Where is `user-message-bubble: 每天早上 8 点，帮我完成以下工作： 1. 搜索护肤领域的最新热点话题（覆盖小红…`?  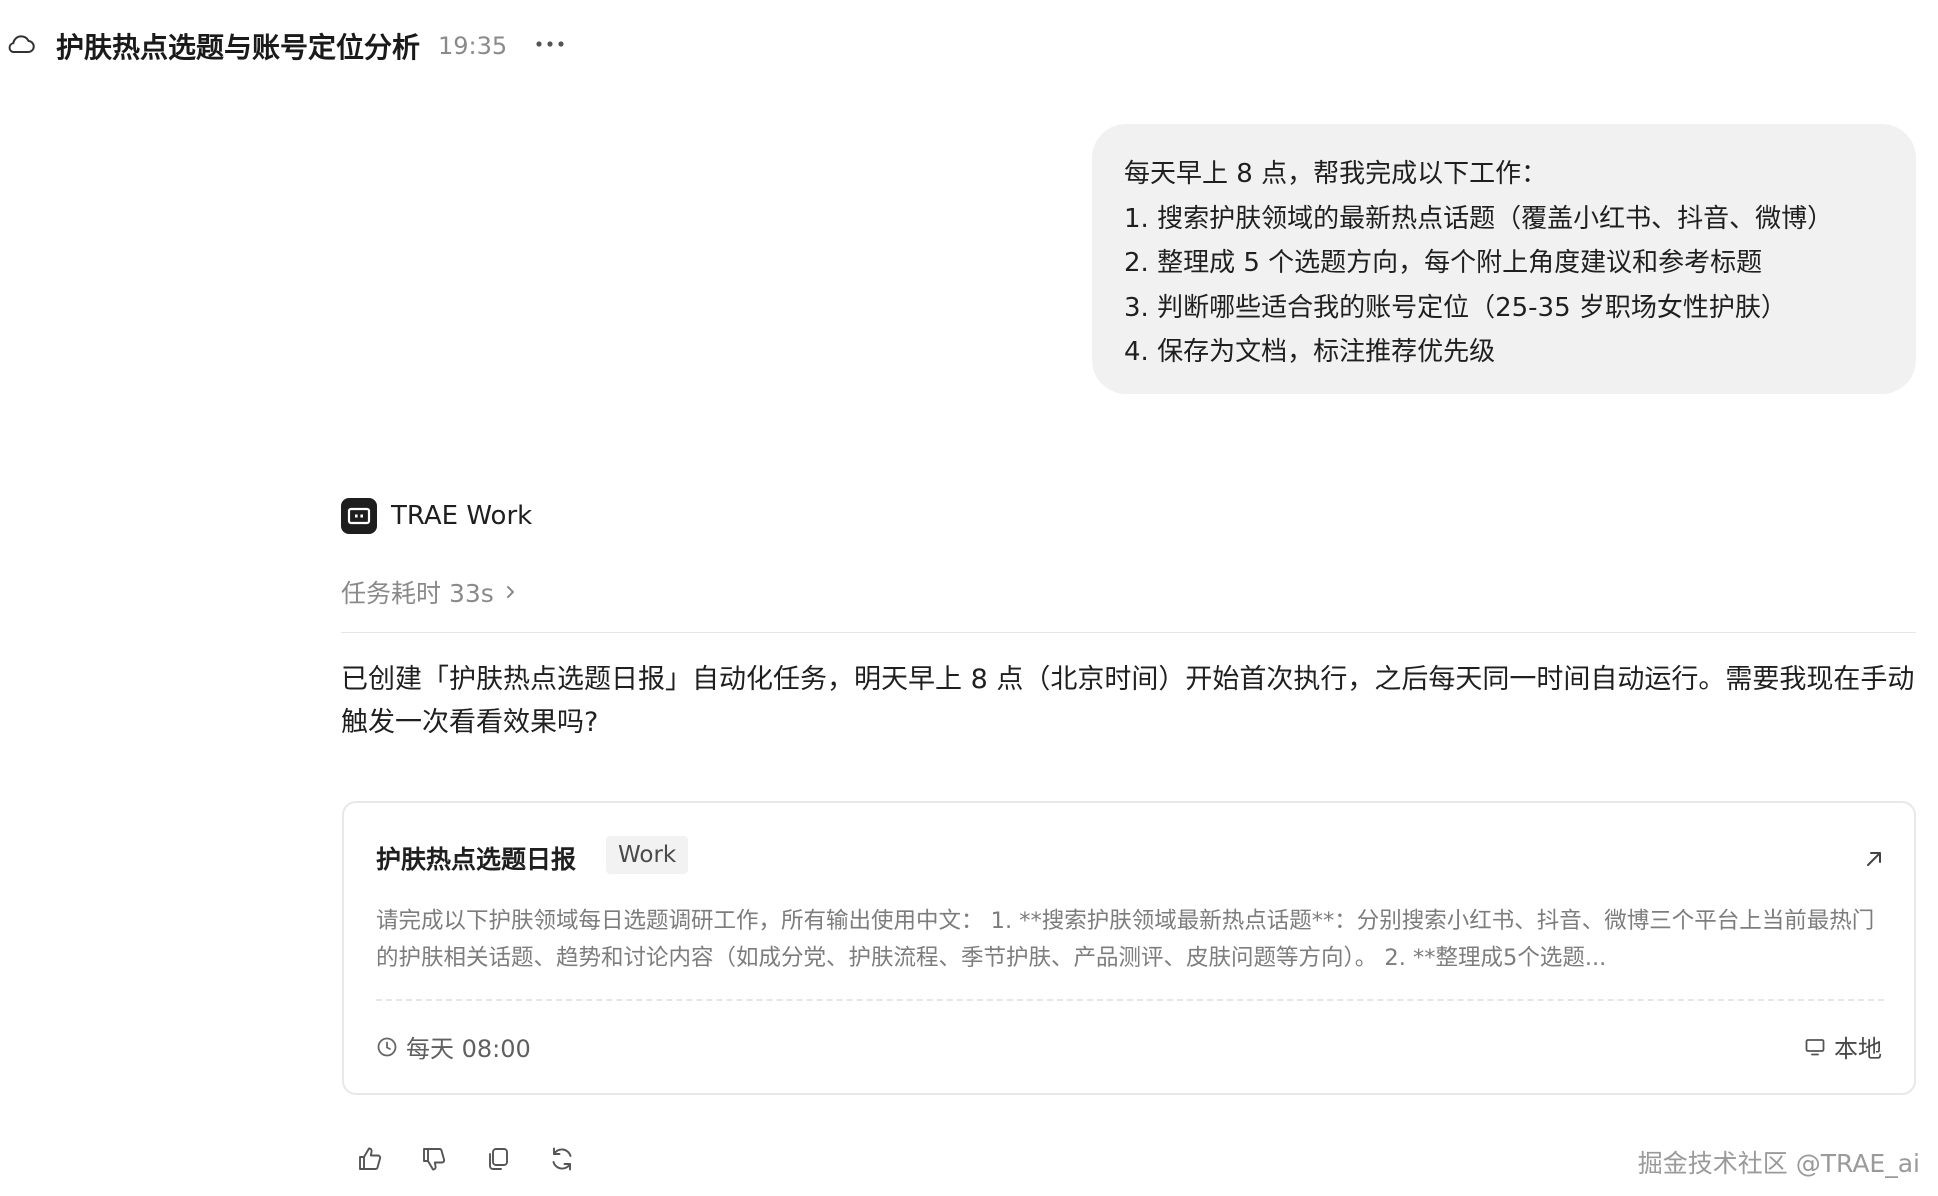
user-message-bubble: 每天早上 8 点，帮我完成以下工作： 1. 搜索护肤领域的最新热点话题（覆盖小红… is located at coordinates (1504, 259).